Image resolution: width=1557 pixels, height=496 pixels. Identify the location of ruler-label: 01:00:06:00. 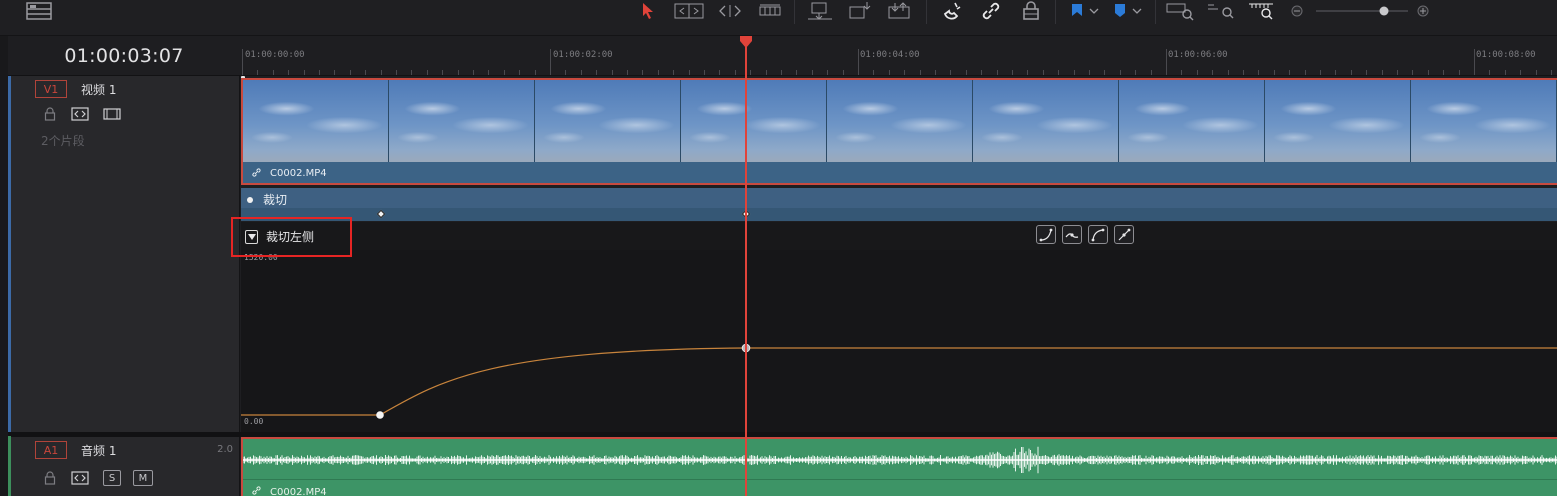
(1198, 55).